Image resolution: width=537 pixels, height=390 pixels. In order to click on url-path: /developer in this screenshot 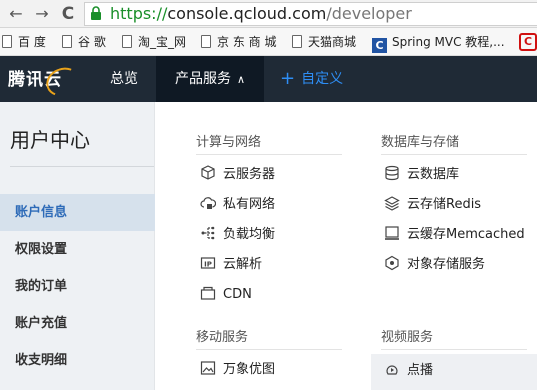, I will do `click(369, 13)`.